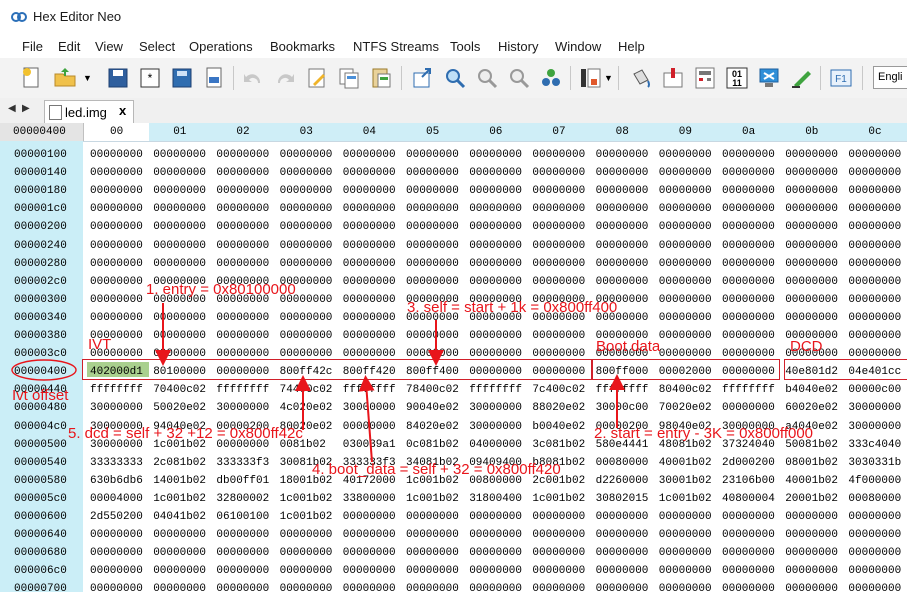 This screenshot has width=907, height=595. I want to click on annotation-dcd: 5. dcd = self + 32 +12 = 0x800ff42c, so click(185, 433).